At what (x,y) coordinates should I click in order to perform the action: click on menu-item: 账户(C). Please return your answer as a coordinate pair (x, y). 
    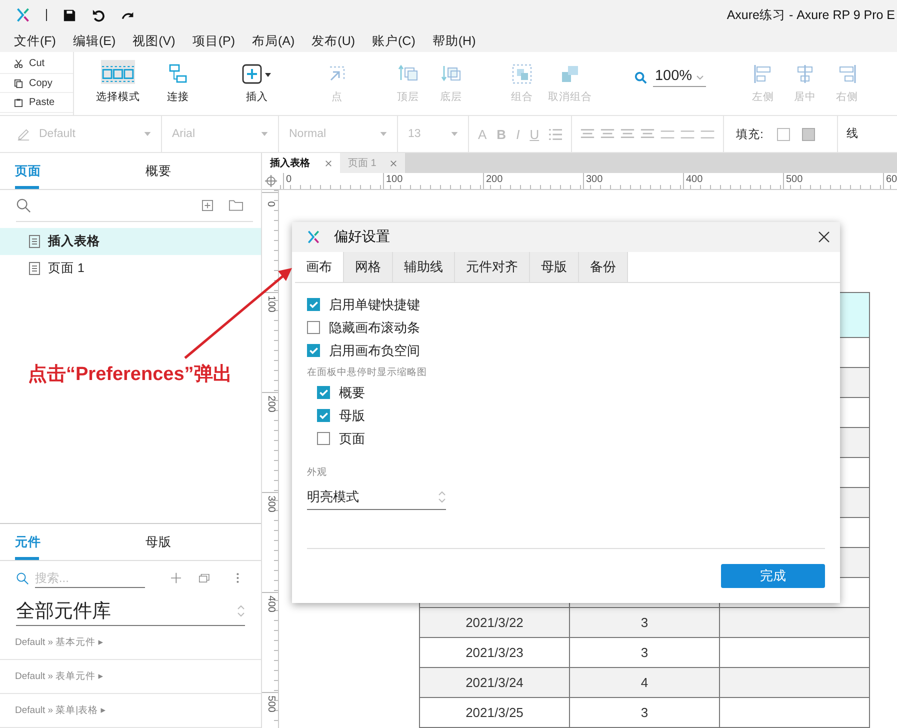
    Looking at the image, I should click on (394, 41).